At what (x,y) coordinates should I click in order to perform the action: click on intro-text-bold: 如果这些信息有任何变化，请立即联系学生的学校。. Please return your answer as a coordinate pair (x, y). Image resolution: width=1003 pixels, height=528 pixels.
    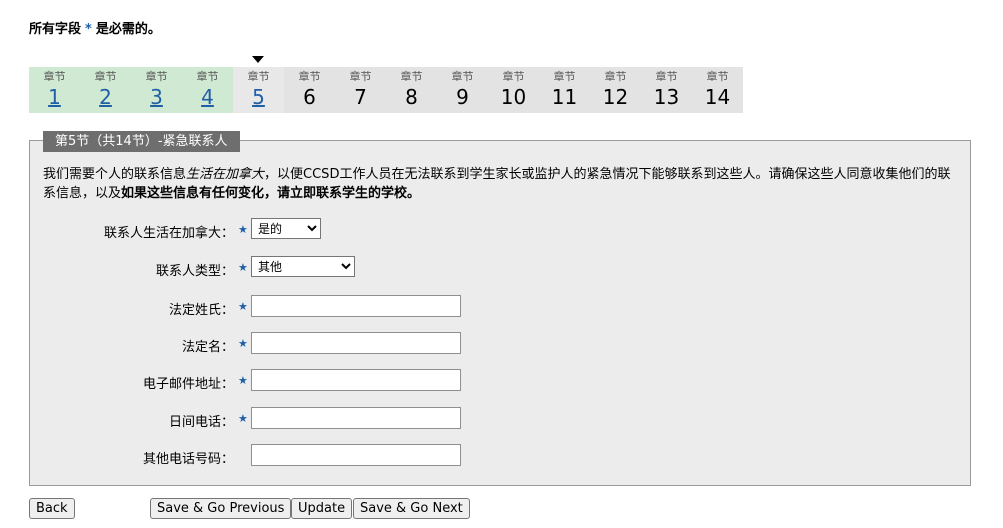
    Looking at the image, I should click on (271, 193).